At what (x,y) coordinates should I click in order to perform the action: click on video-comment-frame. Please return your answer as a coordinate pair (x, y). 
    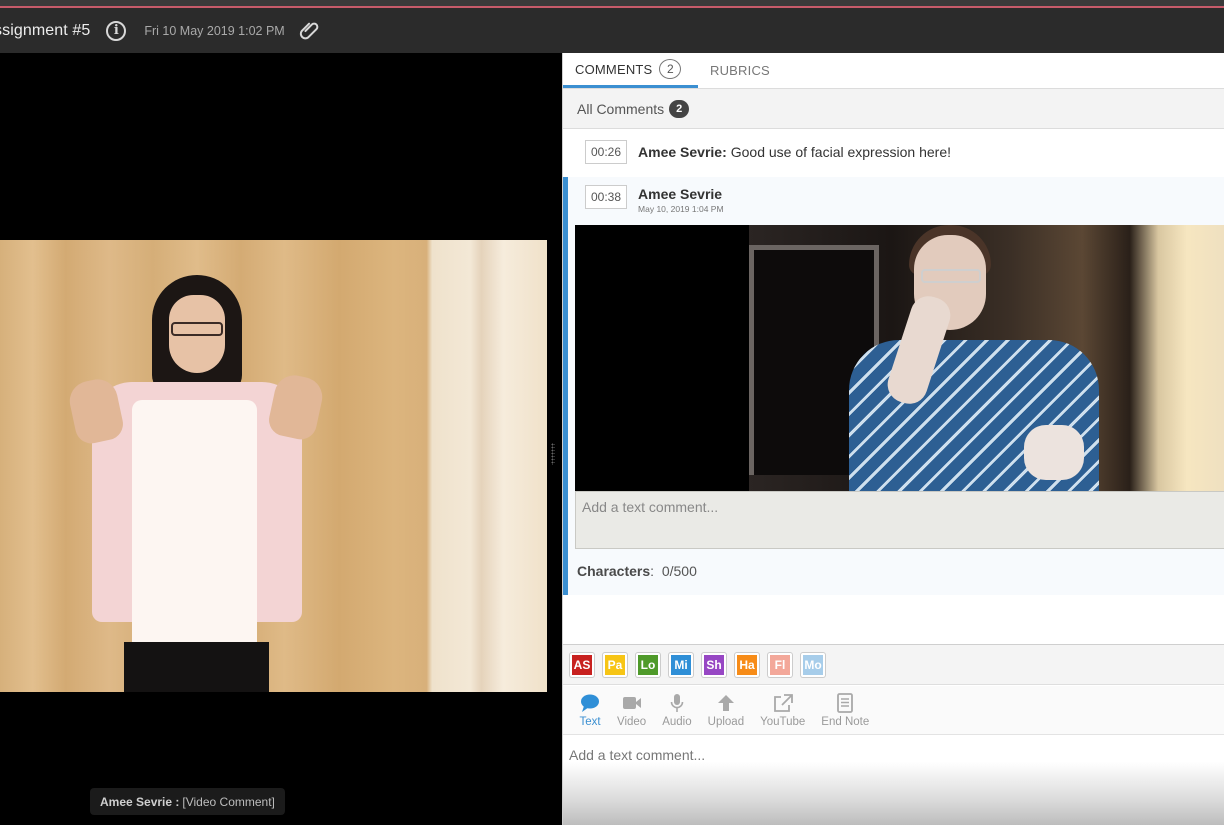
    Looking at the image, I should click on (986, 358).